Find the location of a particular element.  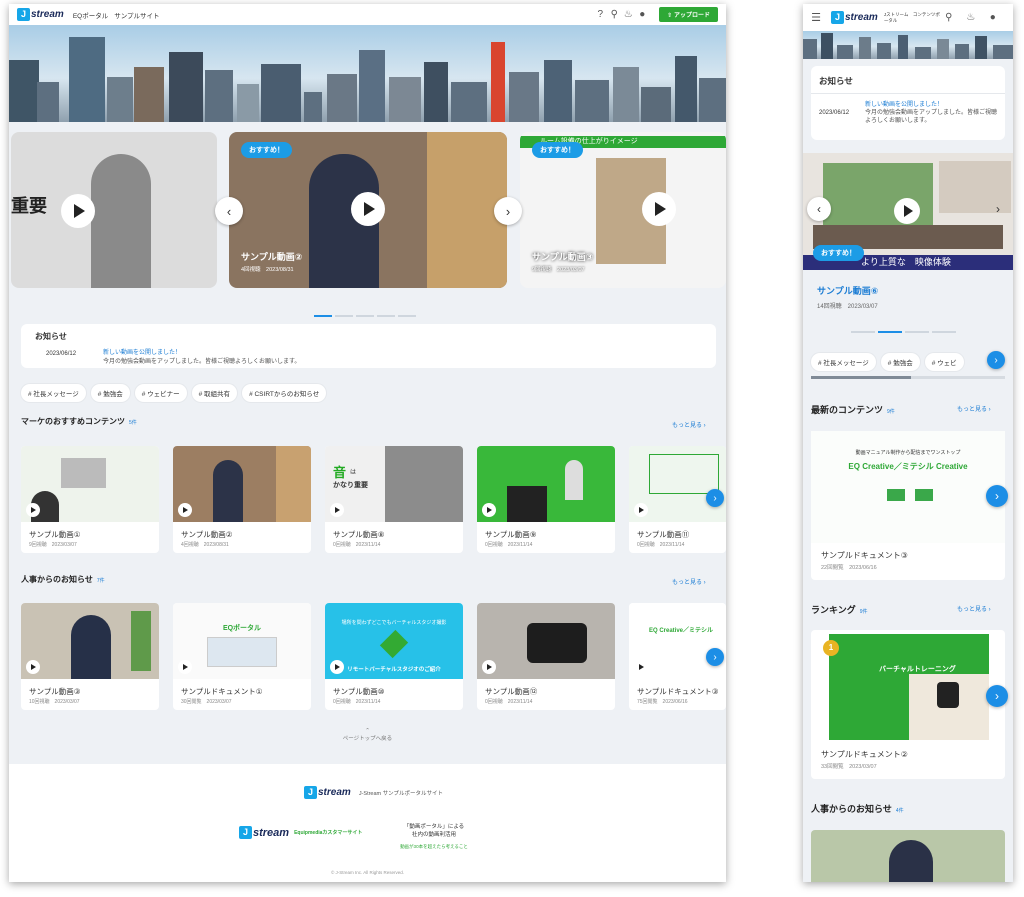

section-hr-next-button: › is located at coordinates (715, 657).